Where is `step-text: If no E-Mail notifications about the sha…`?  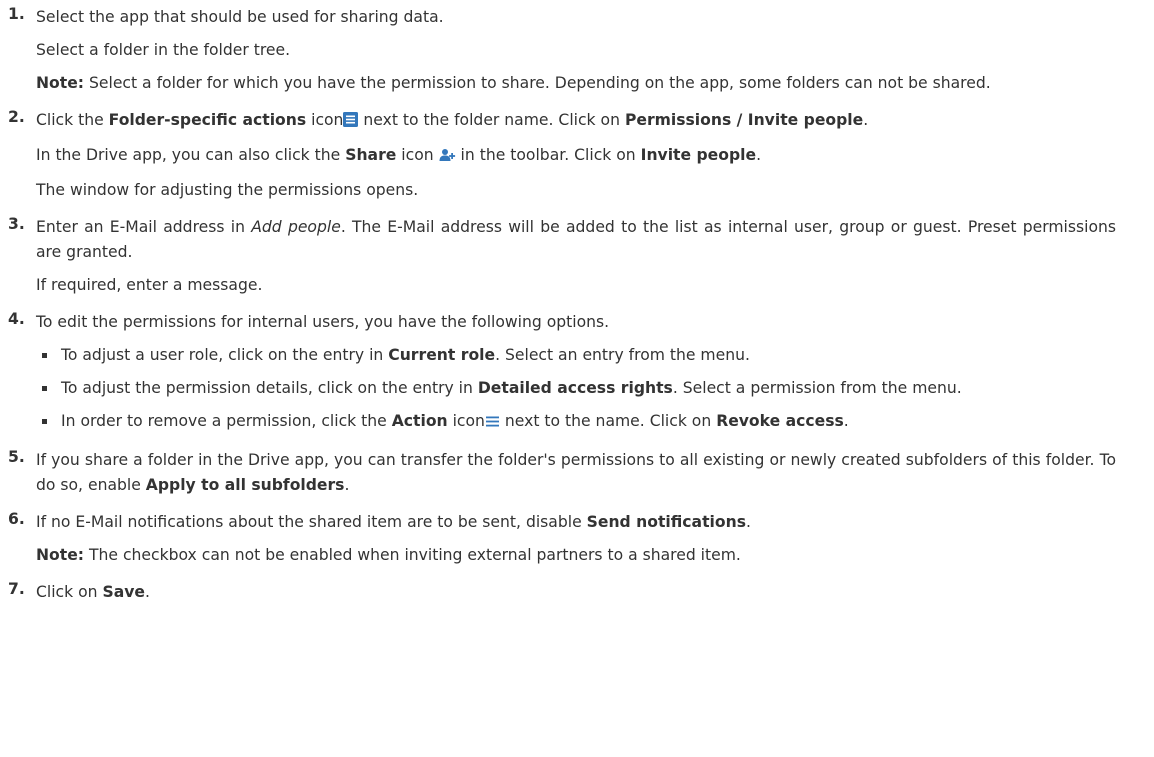
step-text: If no E-Mail notifications about the sha… is located at coordinates (576, 522).